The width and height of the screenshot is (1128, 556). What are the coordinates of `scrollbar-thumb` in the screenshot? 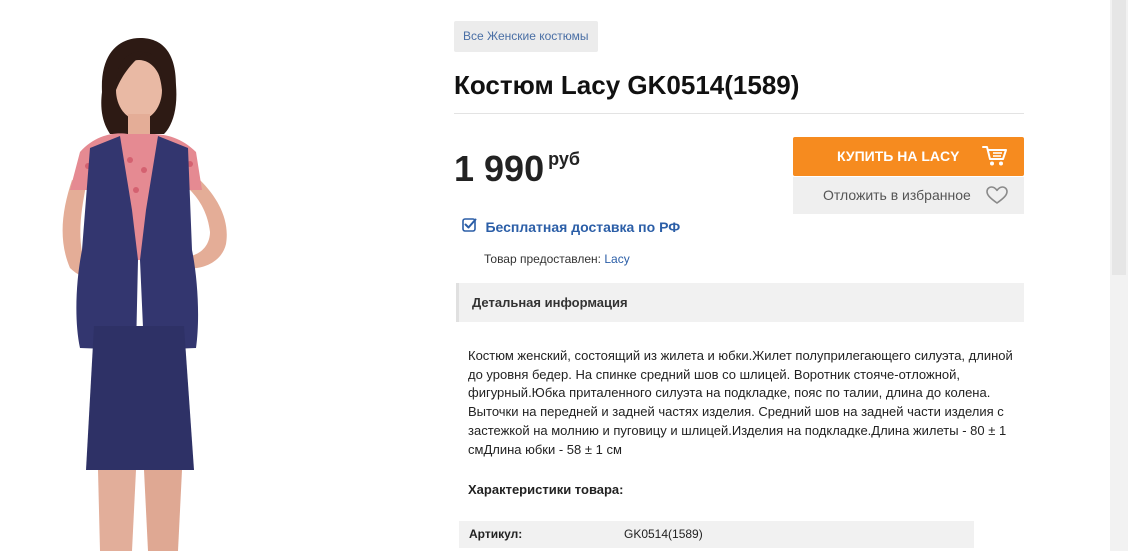 It's located at (1119, 137).